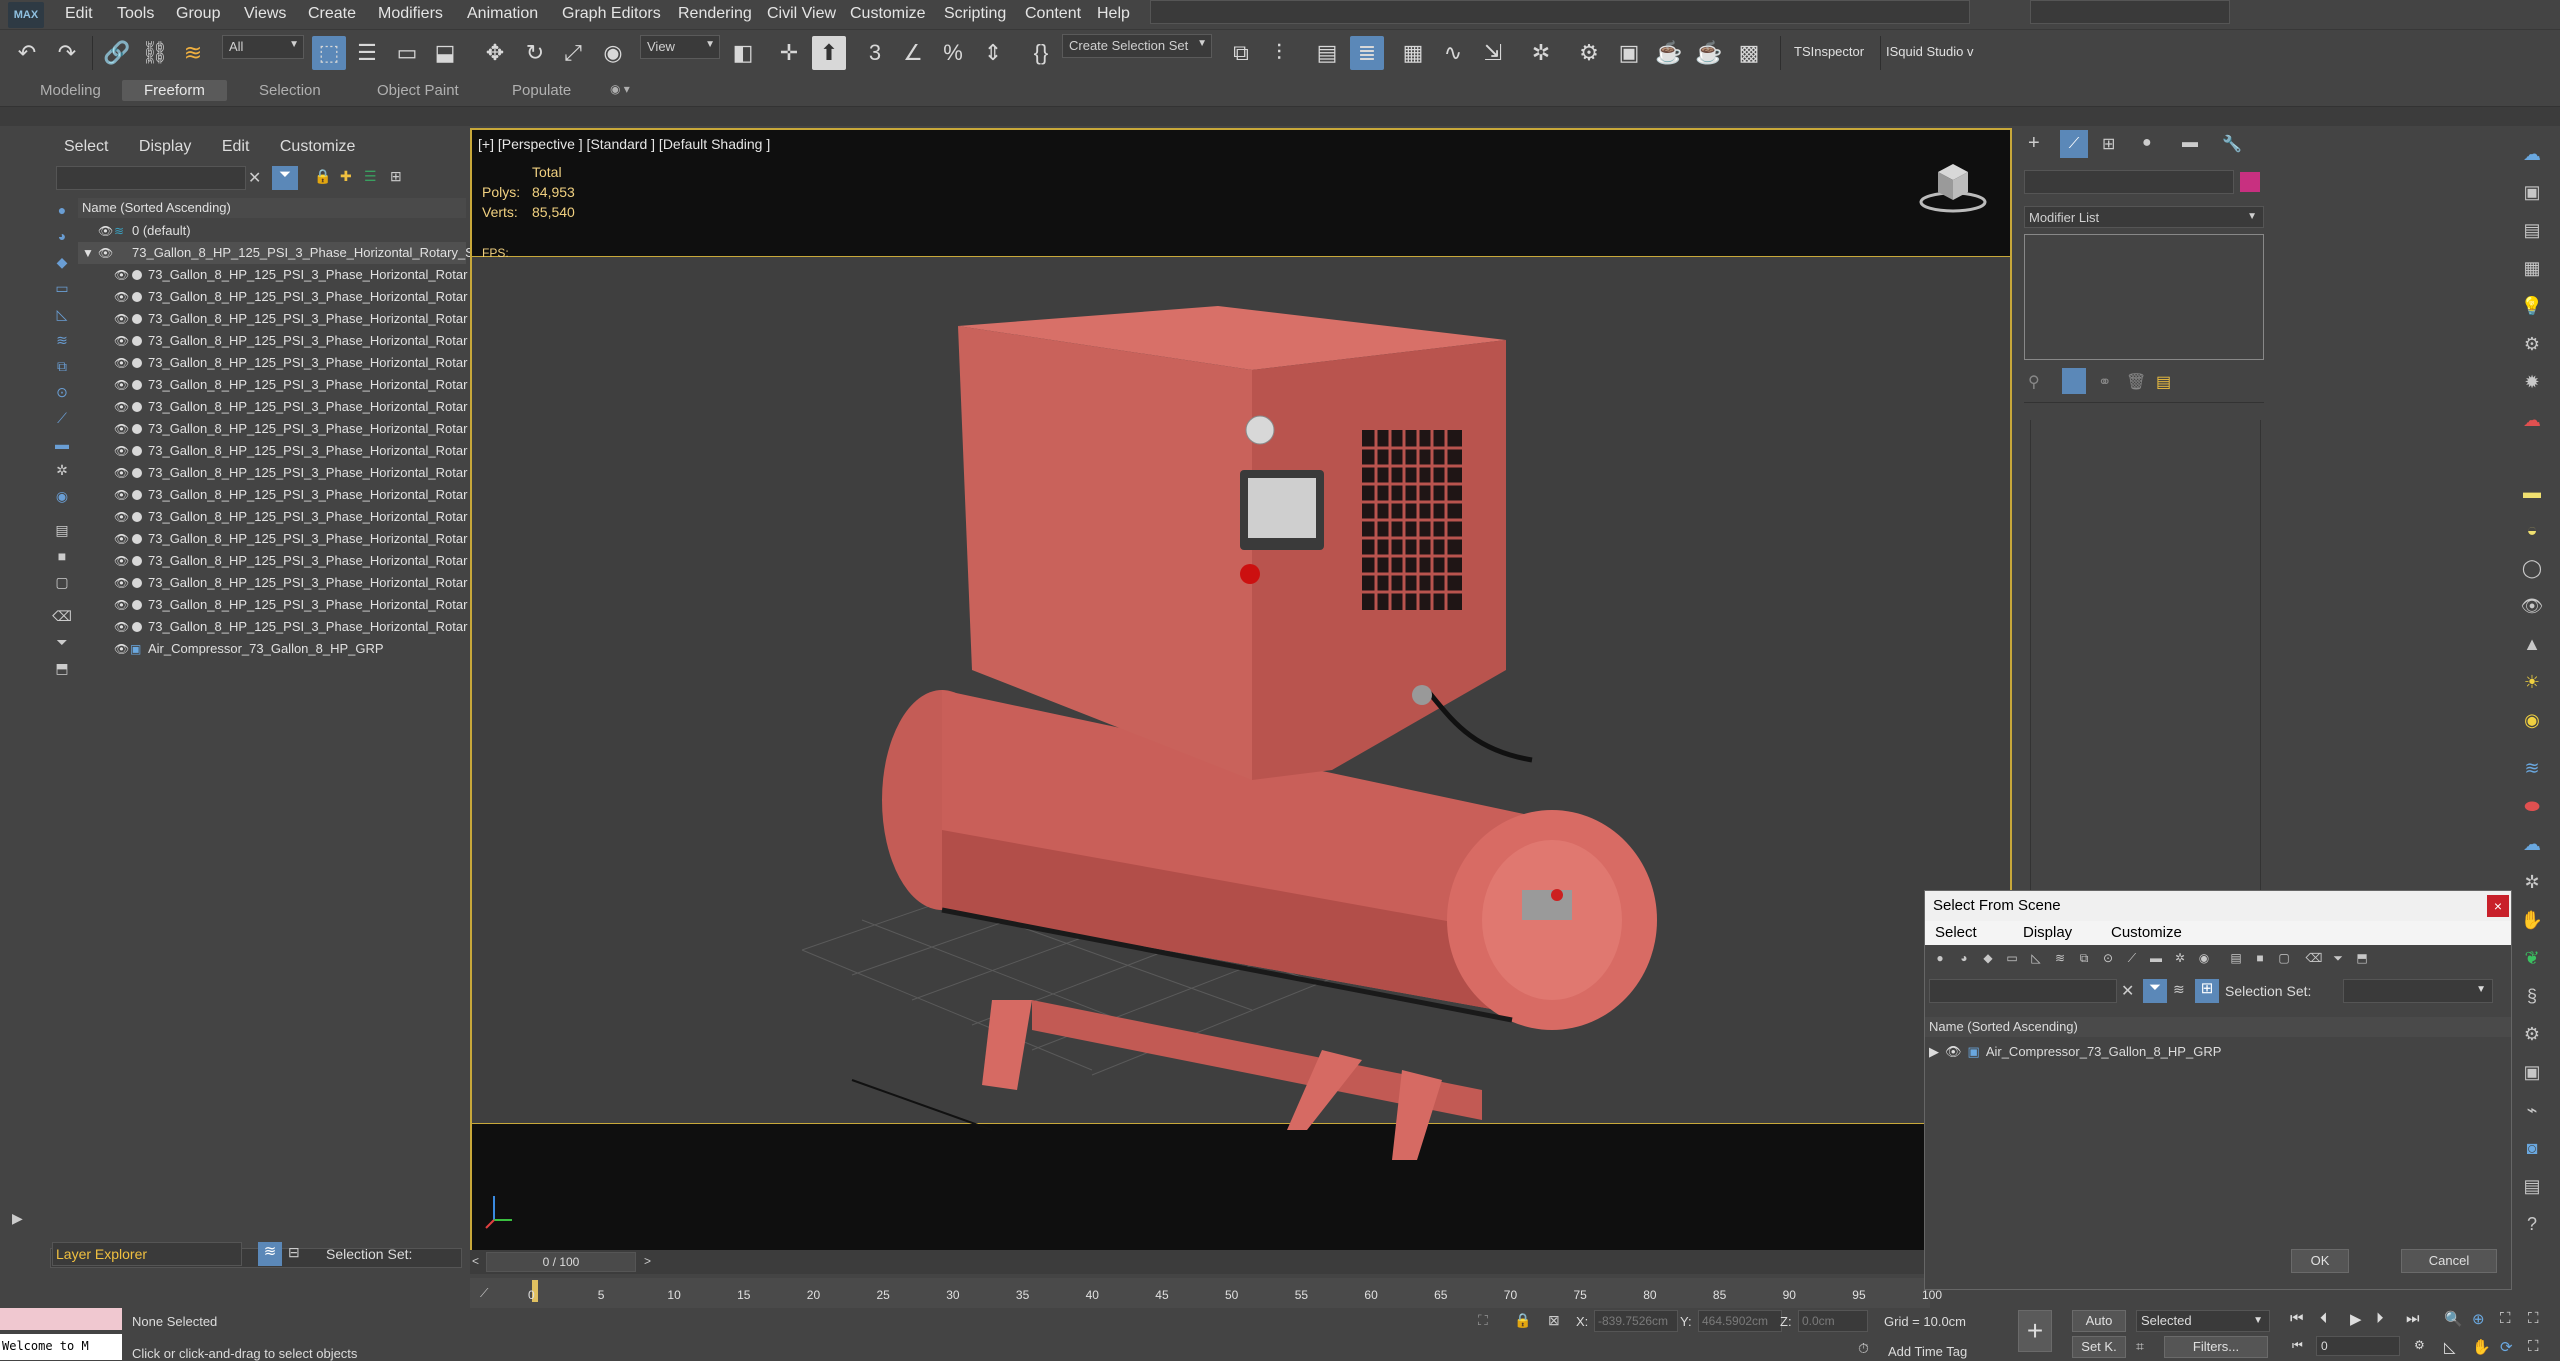  What do you see at coordinates (647, 1261) in the screenshot?
I see `next-frame-icon: >` at bounding box center [647, 1261].